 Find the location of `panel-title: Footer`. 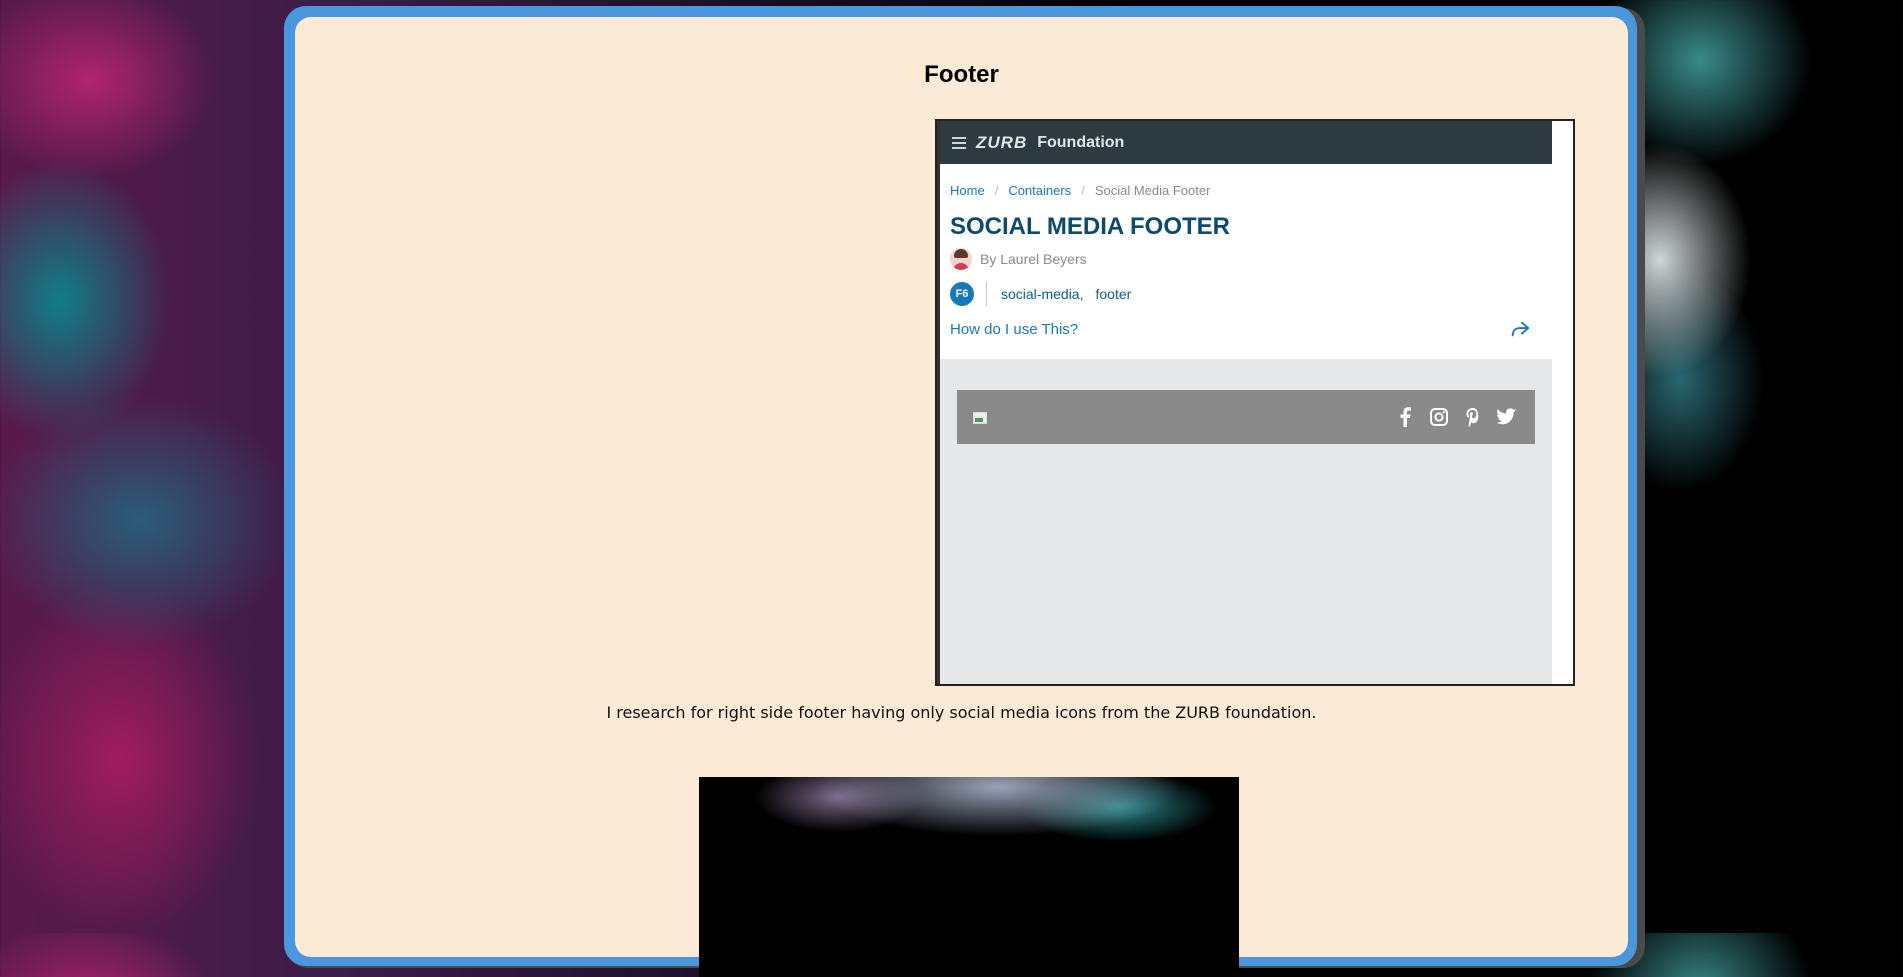

panel-title: Footer is located at coordinates (961, 74).